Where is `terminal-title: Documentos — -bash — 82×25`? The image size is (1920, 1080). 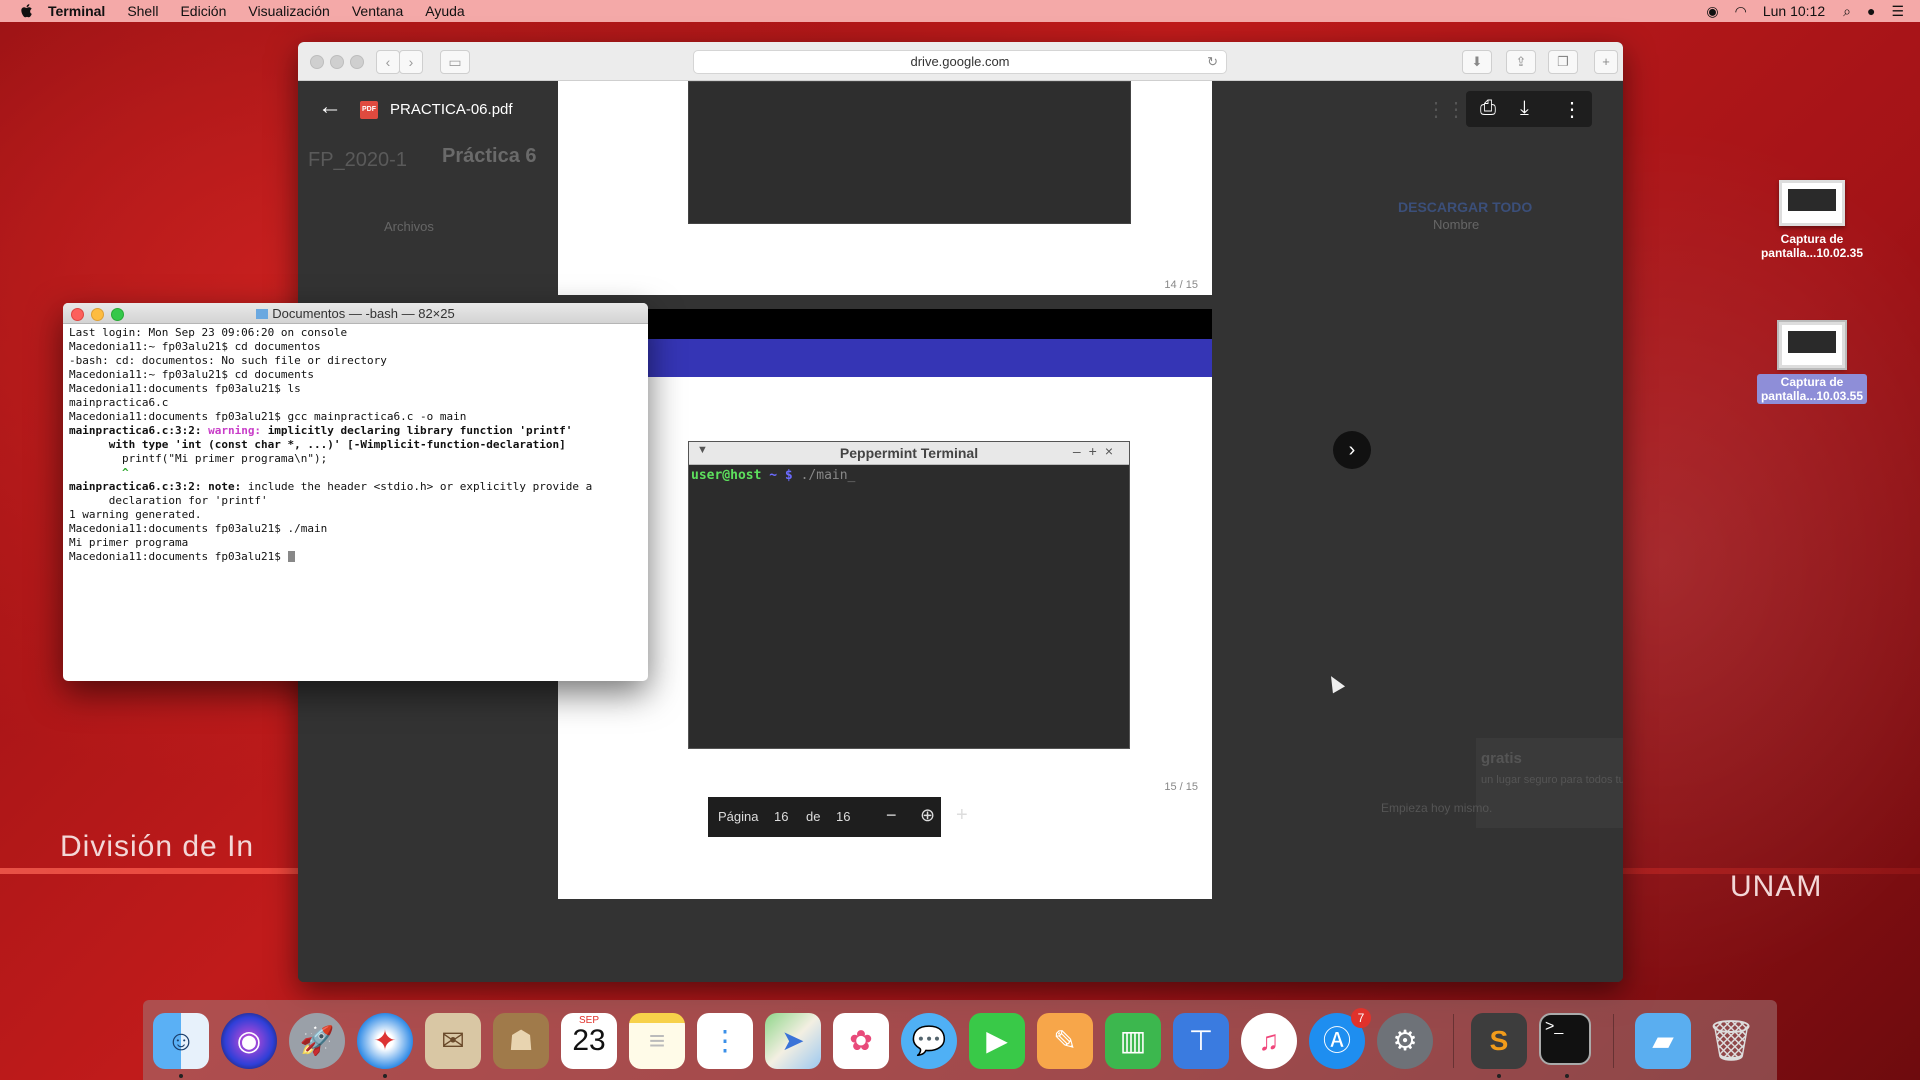 terminal-title: Documentos — -bash — 82×25 is located at coordinates (355, 313).